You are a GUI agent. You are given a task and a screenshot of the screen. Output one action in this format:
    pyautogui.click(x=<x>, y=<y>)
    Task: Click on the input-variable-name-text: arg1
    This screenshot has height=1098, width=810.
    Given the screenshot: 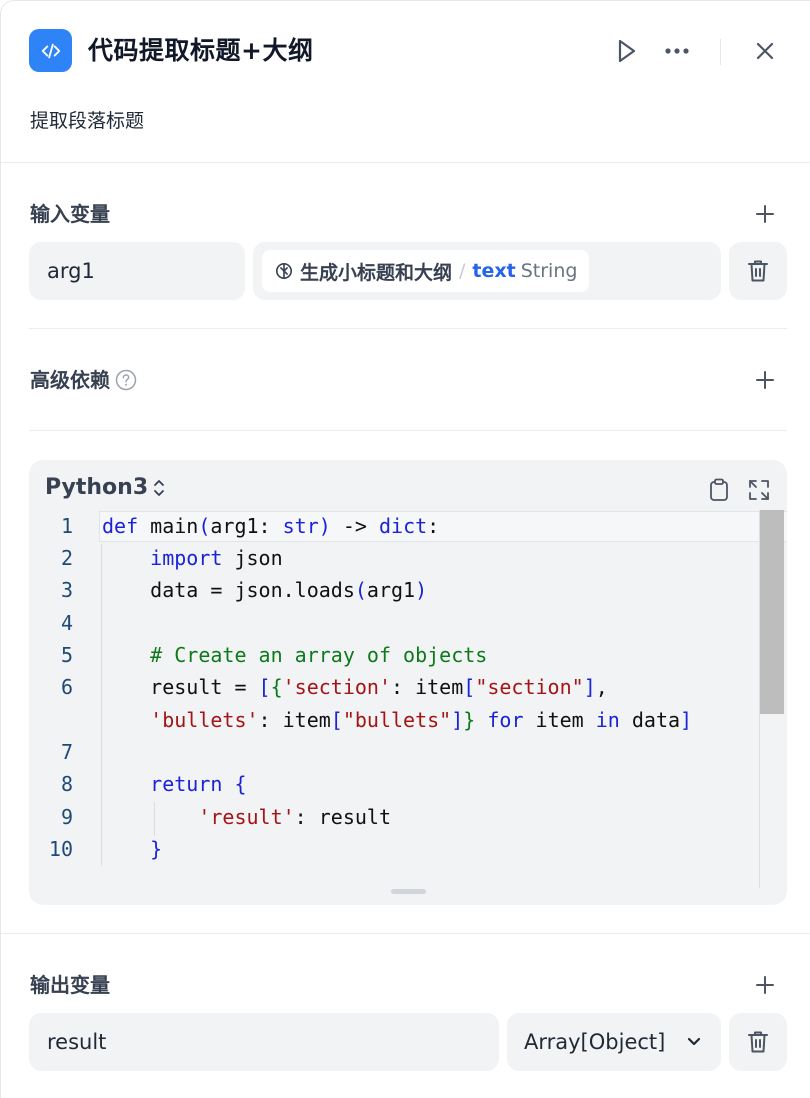 What is the action you would take?
    pyautogui.click(x=71, y=271)
    